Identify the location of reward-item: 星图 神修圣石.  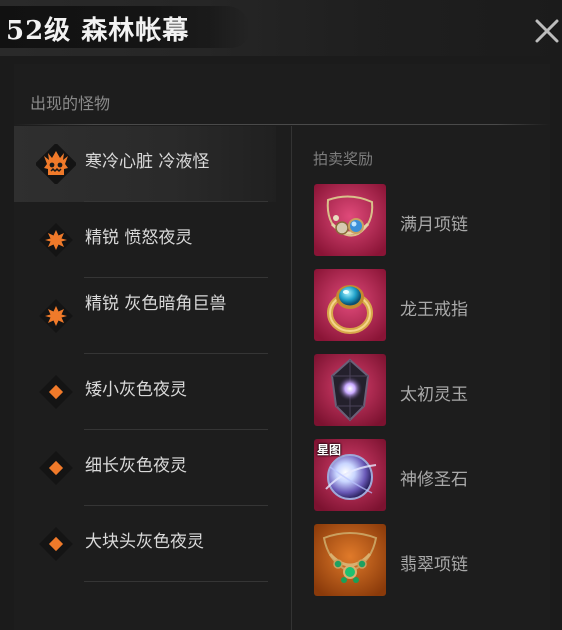
(429, 481).